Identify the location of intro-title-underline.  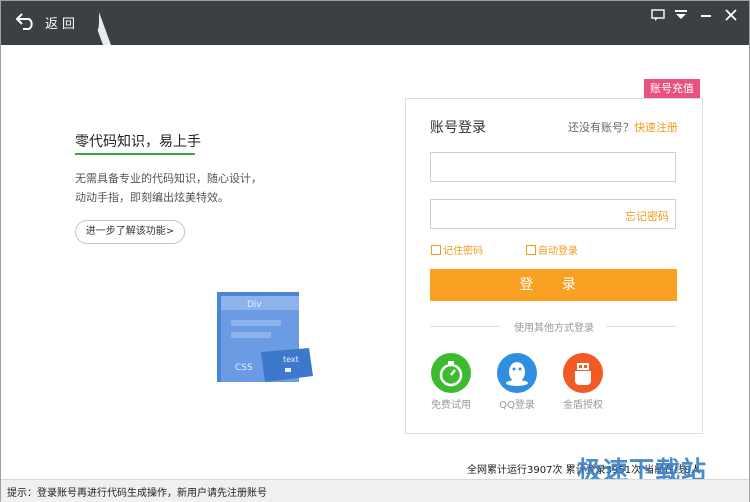
(135, 154).